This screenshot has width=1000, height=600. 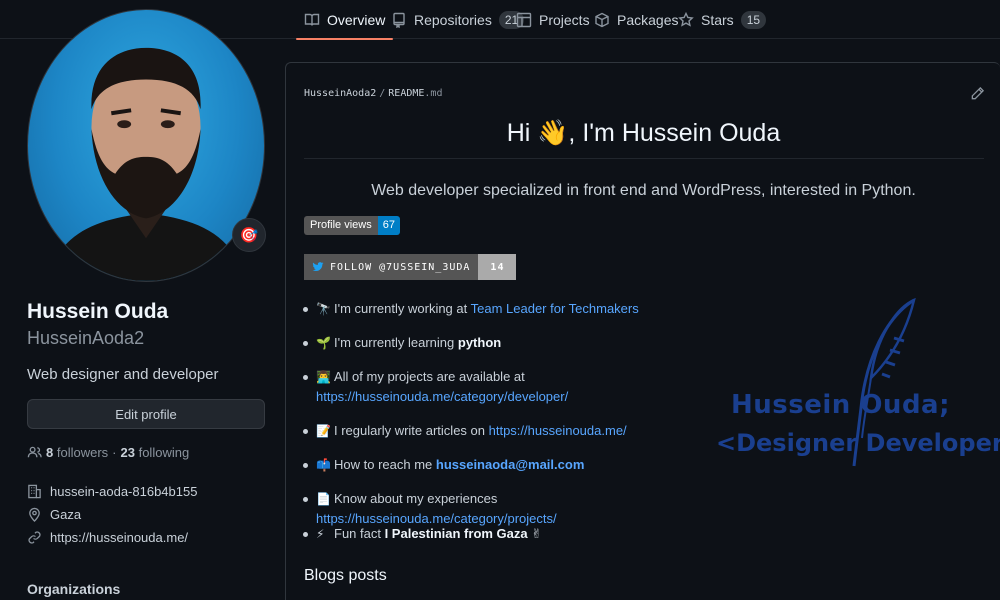 I want to click on tab-stars: Stars 15, so click(x=722, y=19).